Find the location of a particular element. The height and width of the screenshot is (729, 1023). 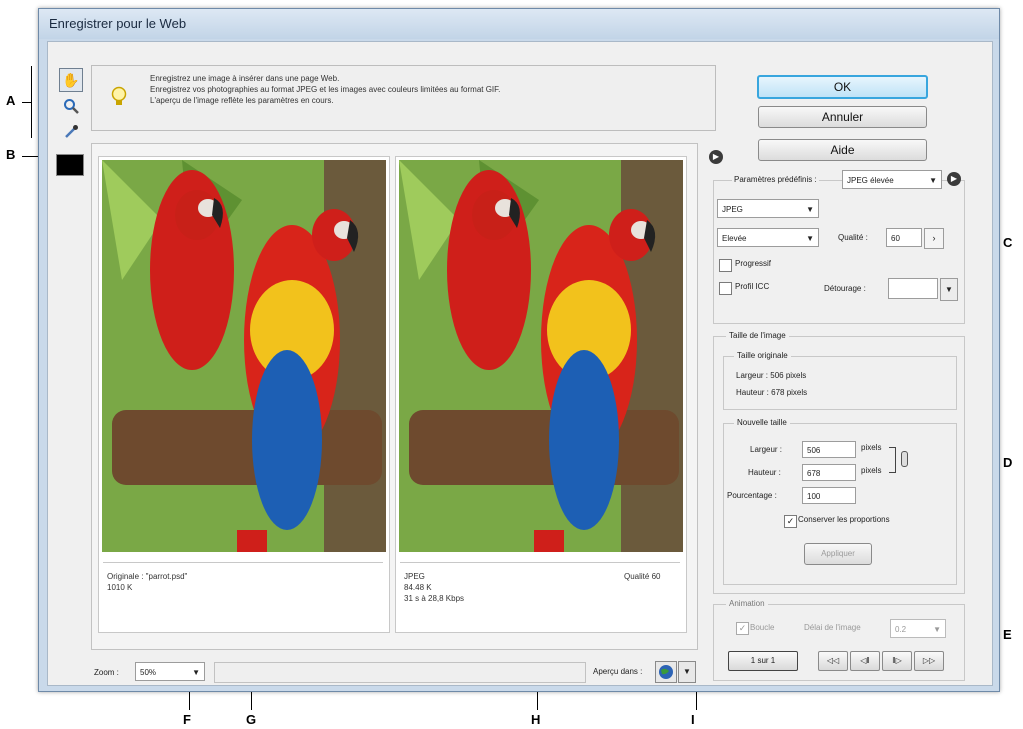

quality-value: 60 is located at coordinates (895, 238).